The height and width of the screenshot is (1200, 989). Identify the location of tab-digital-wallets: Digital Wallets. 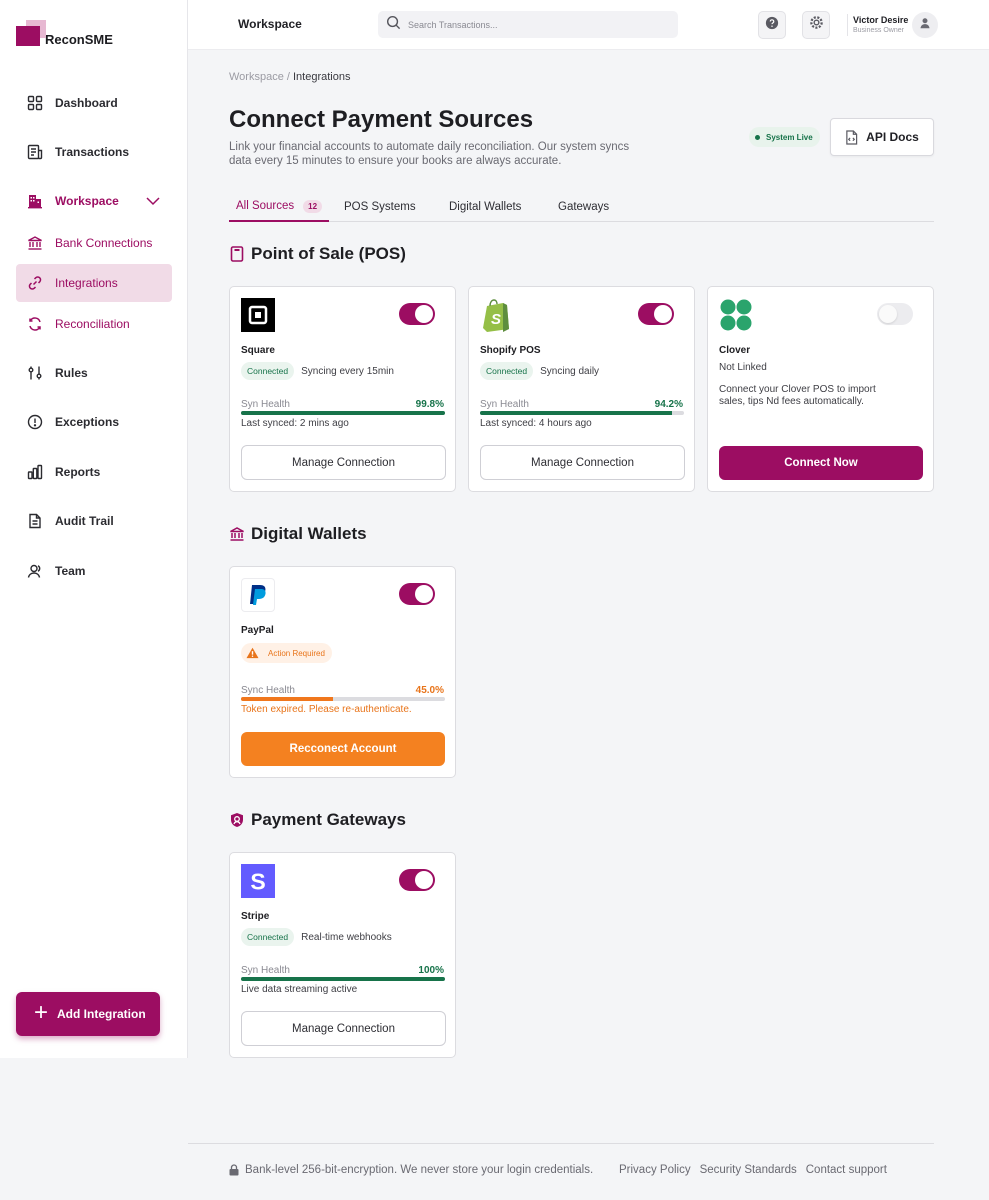
(485, 207).